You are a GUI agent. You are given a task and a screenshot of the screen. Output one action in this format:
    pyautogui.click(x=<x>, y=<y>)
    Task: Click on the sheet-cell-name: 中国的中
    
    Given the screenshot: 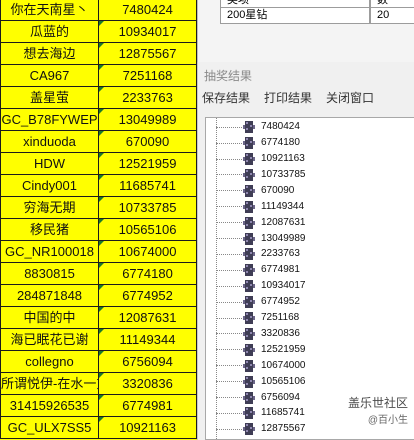 What is the action you would take?
    pyautogui.click(x=49, y=318)
    